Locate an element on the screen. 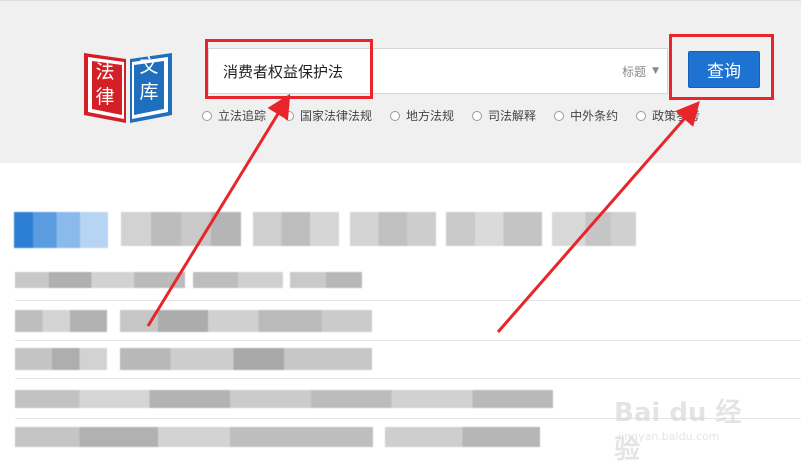 The height and width of the screenshot is (466, 801). scope-label: 立法追踪 is located at coordinates (242, 116).